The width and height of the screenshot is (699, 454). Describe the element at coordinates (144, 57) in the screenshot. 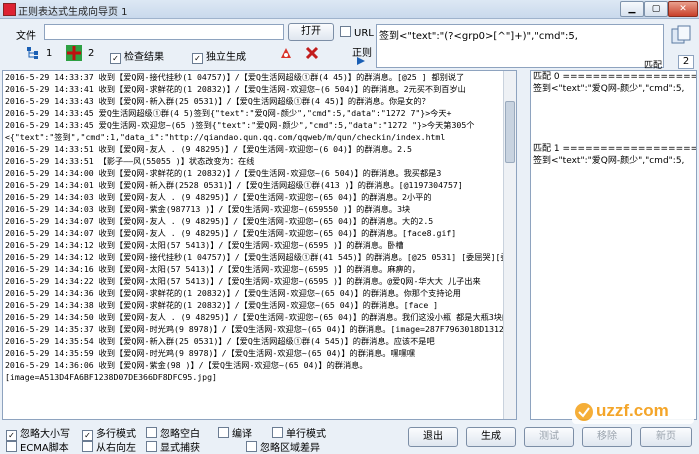

I see `check-result-label: 检查结果` at that location.